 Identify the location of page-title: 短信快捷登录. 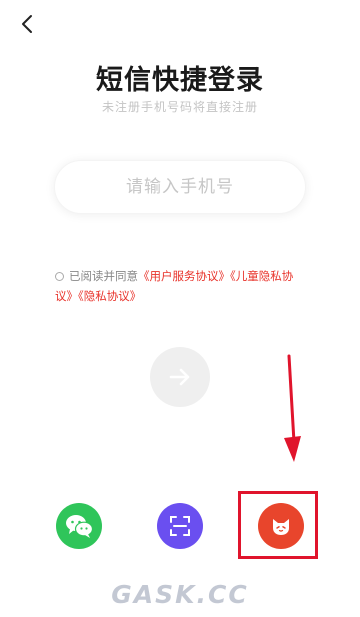
(180, 80).